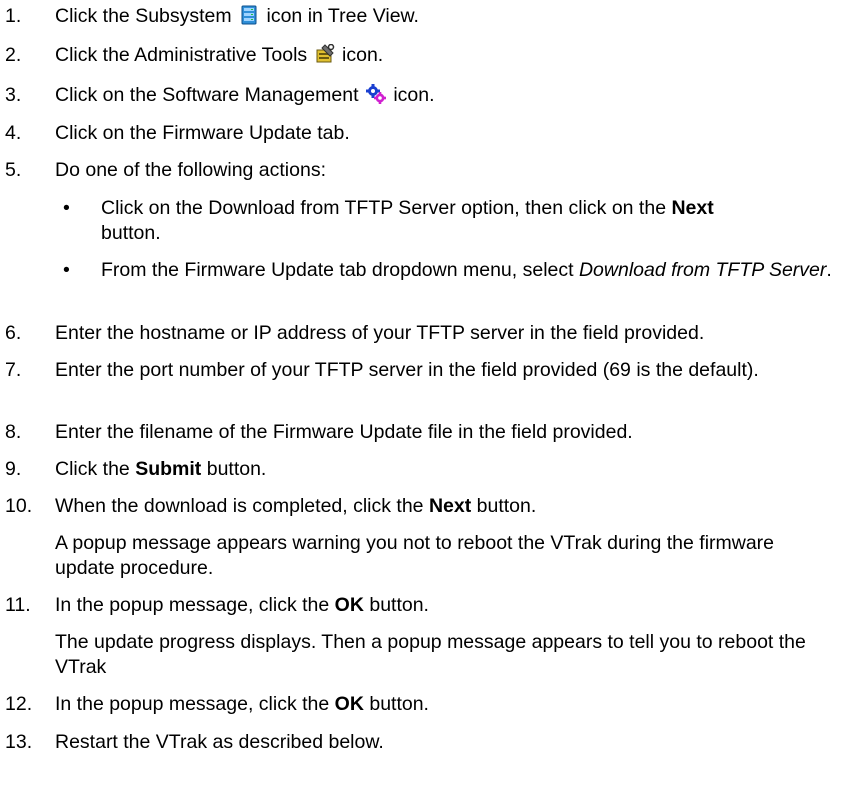 This screenshot has width=863, height=787. What do you see at coordinates (13, 55) in the screenshot?
I see `step-number: 2.` at bounding box center [13, 55].